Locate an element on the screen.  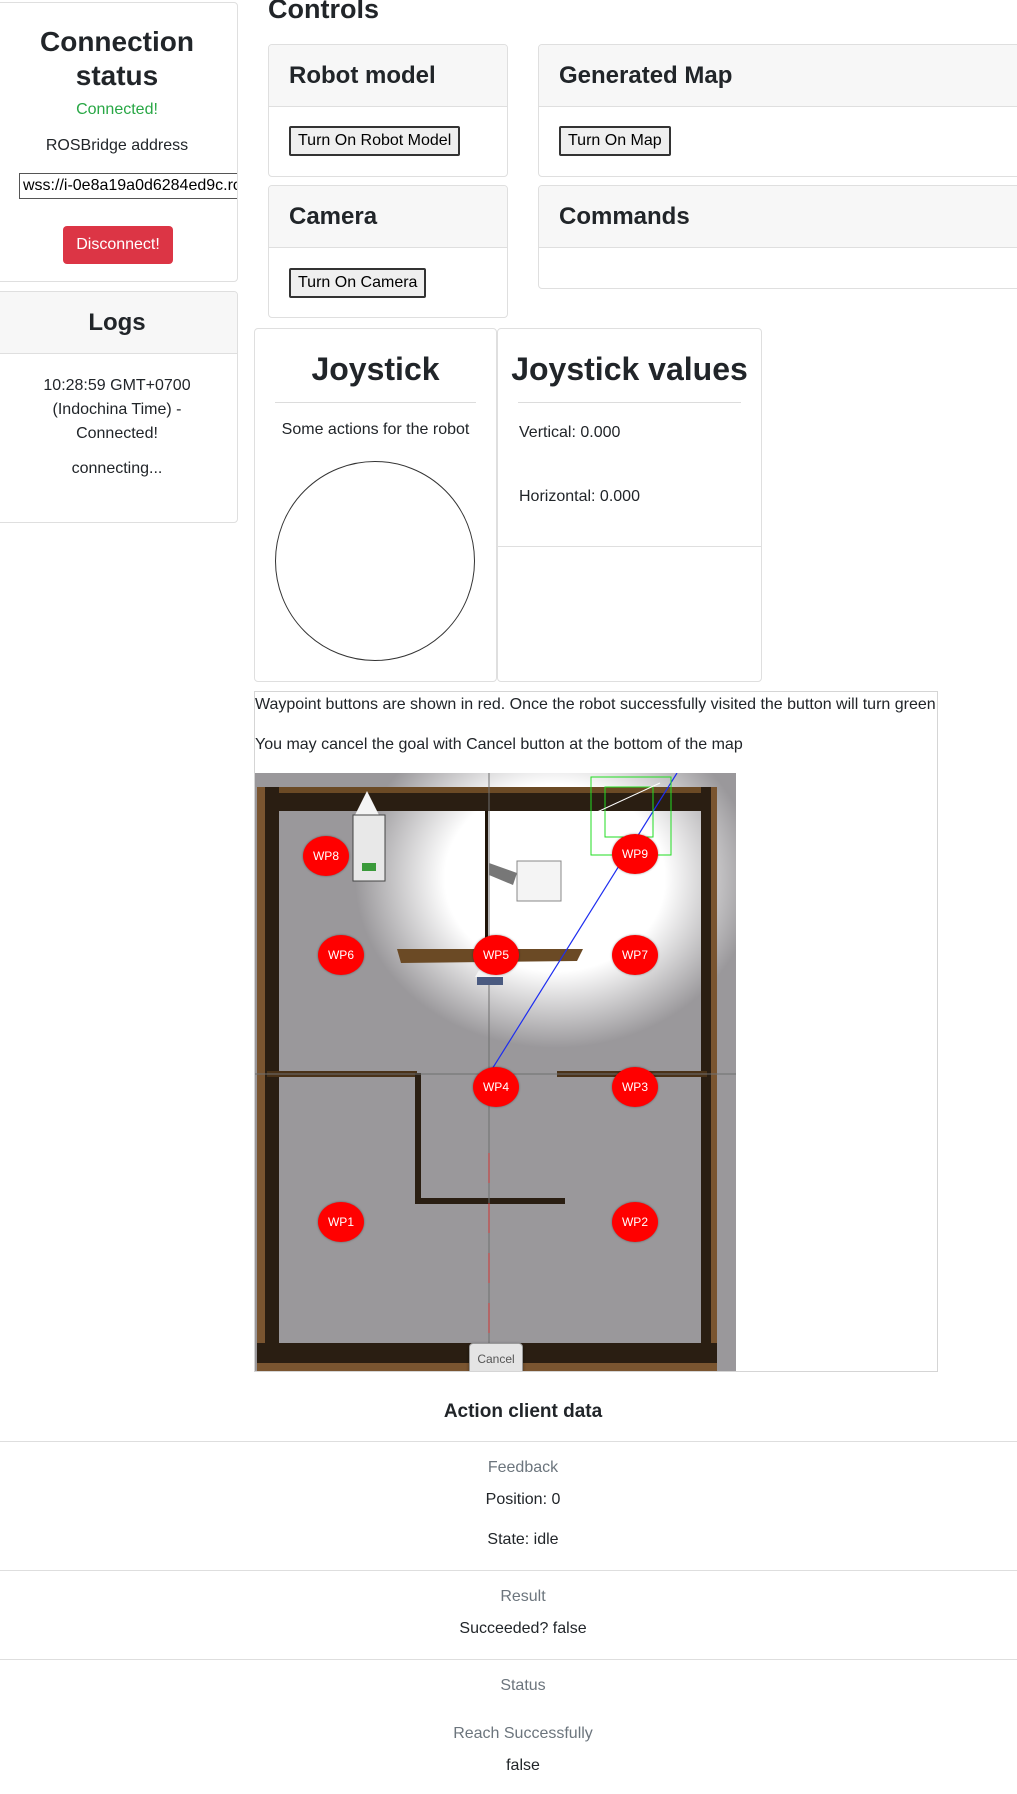
waypoint-wp8-button: WP8 is located at coordinates (326, 856).